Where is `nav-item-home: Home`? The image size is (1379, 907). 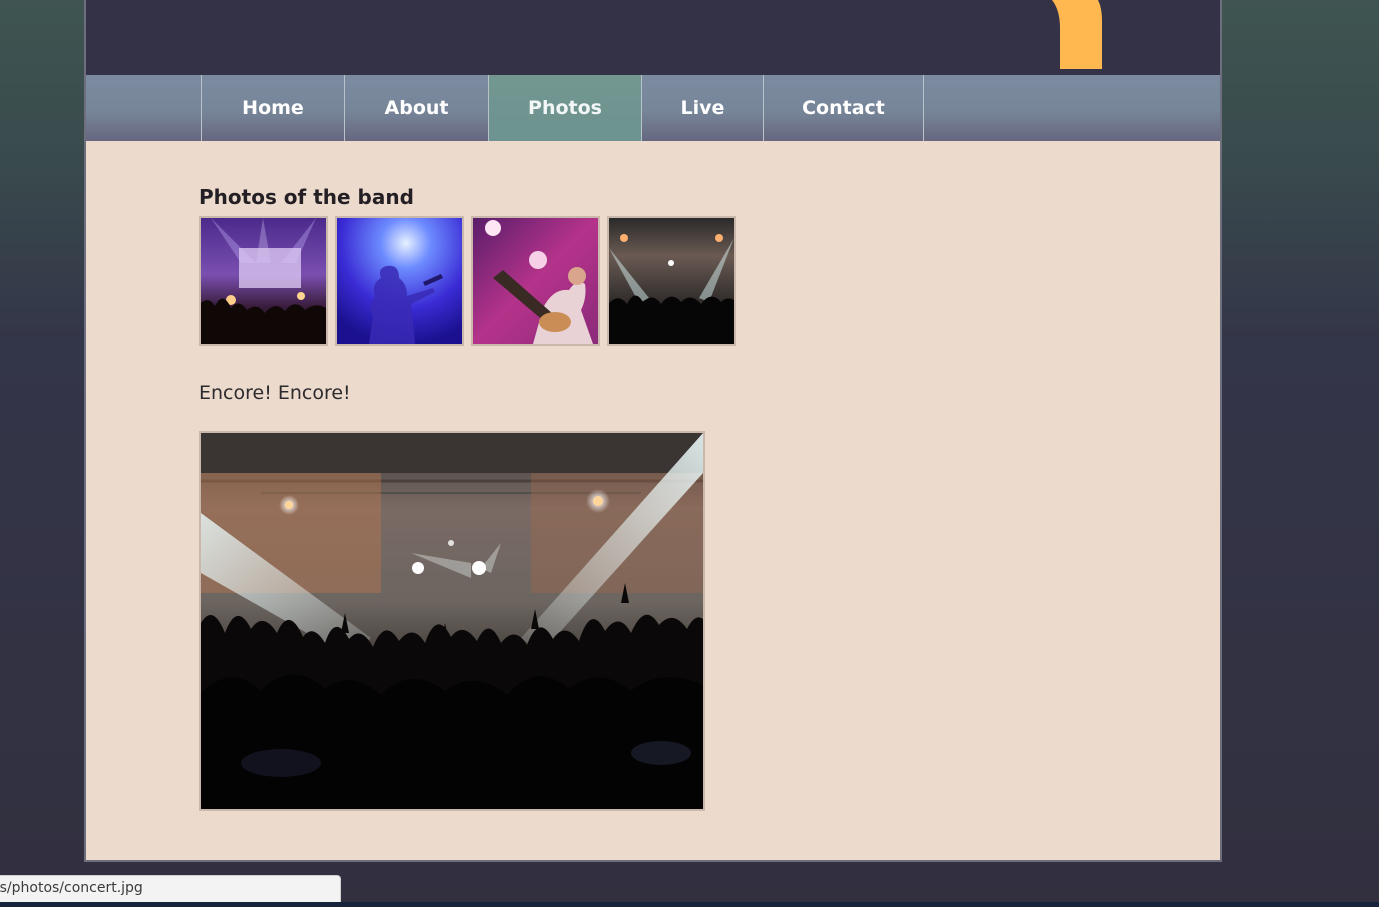 nav-item-home: Home is located at coordinates (272, 108).